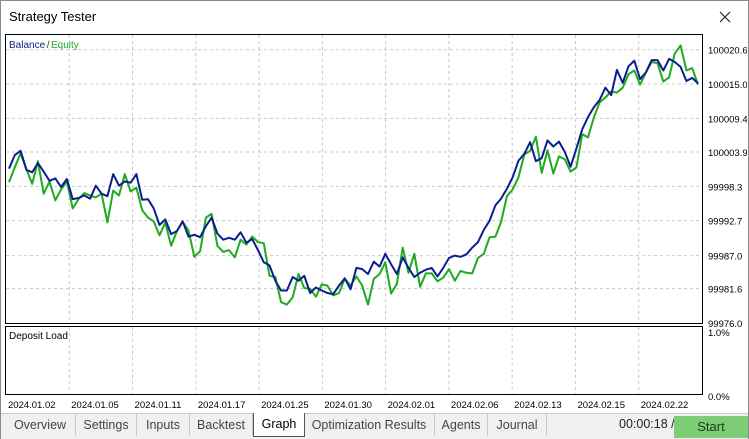 The image size is (749, 439). I want to click on tab-agents: Agents, so click(461, 425).